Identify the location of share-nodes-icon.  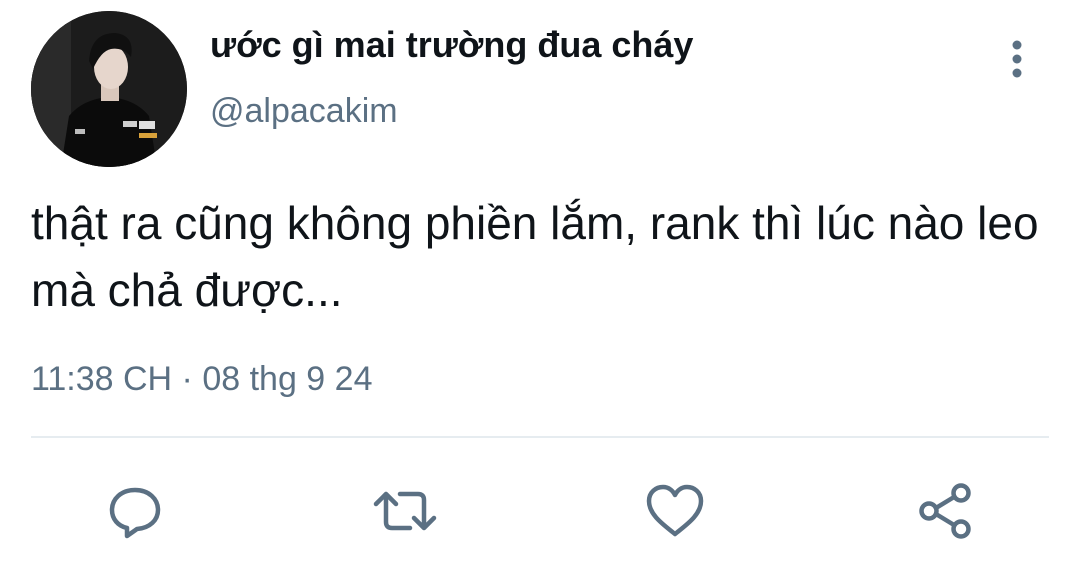
(945, 511).